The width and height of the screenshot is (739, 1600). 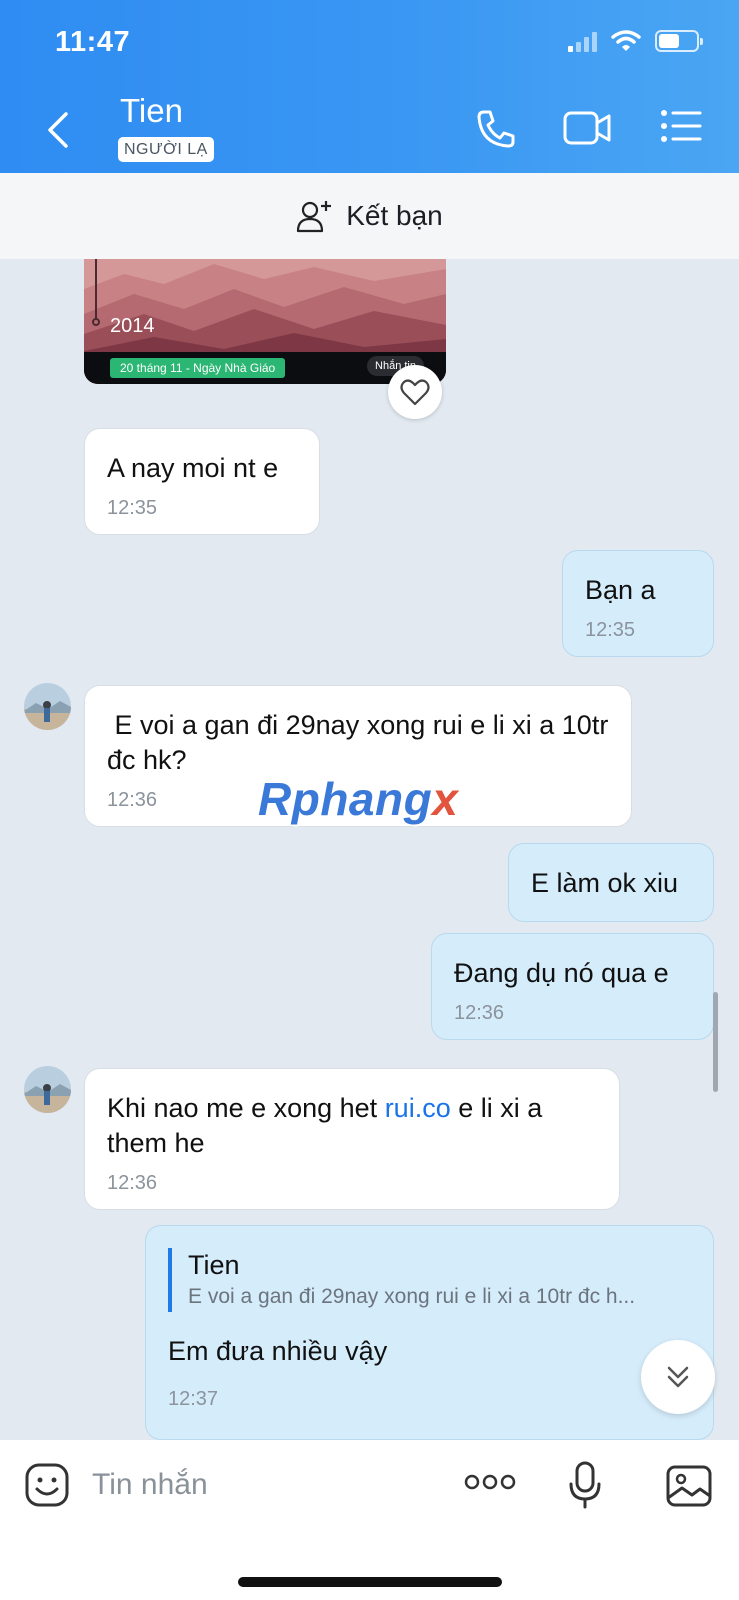 What do you see at coordinates (262, 1485) in the screenshot?
I see `message-input` at bounding box center [262, 1485].